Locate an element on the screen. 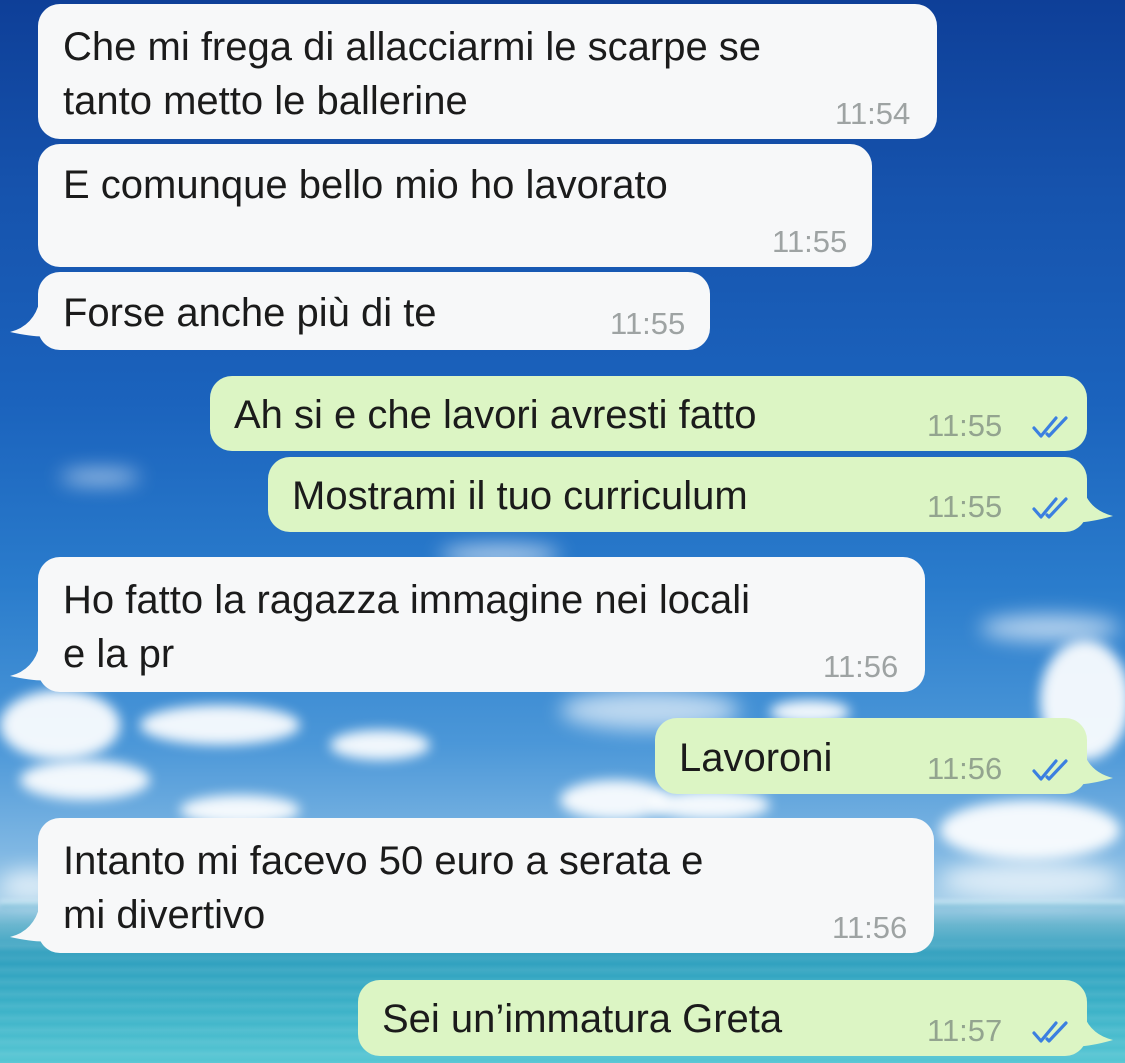  outgoing-message: Sei un’immatura Greta 11:57 is located at coordinates (722, 1018).